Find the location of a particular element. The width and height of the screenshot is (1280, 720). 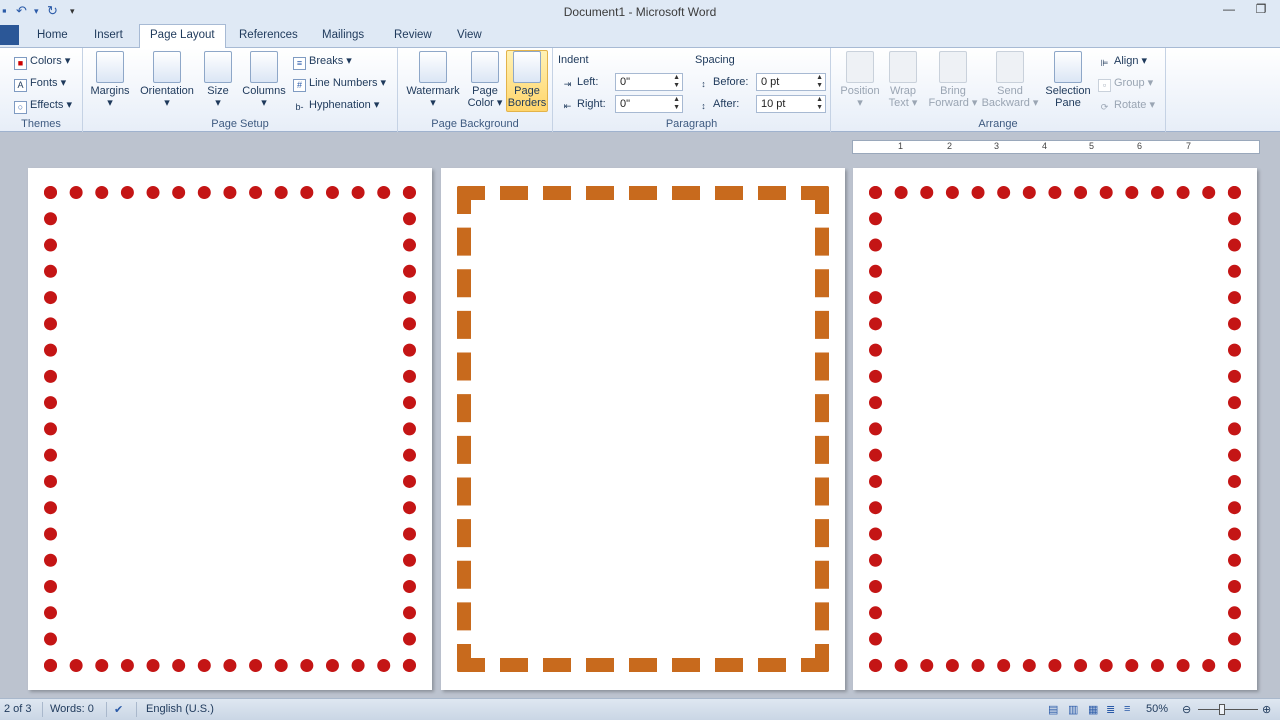

line-numbers-icon: # is located at coordinates (299, 85).